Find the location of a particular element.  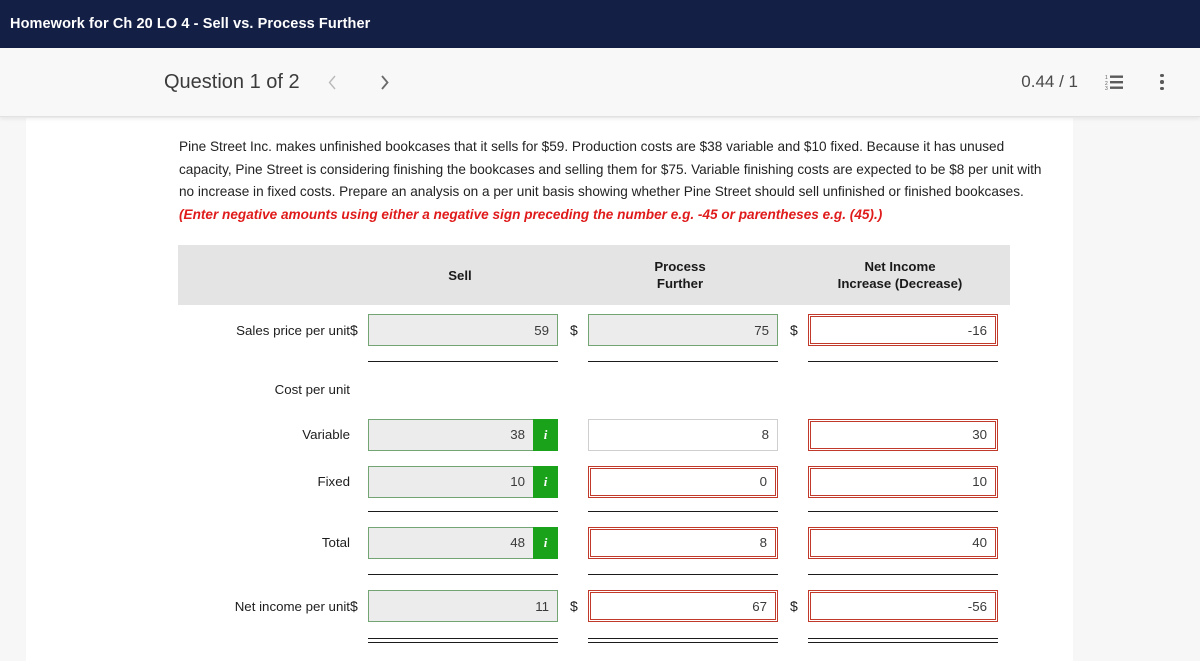

row-label-net-income: Net income per unit is located at coordinates (292, 606).